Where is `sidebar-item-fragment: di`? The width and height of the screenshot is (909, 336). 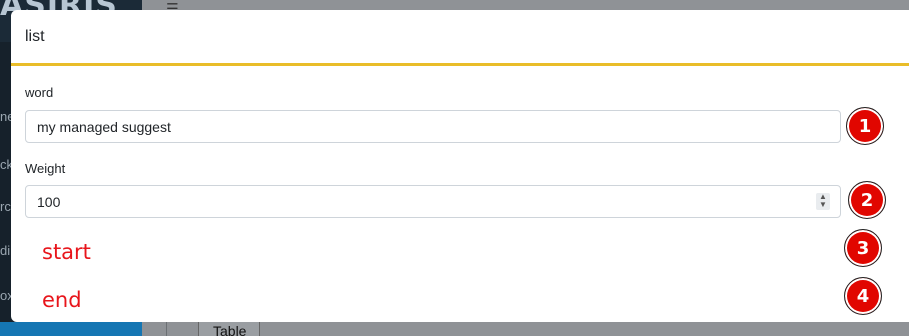
sidebar-item-fragment: di is located at coordinates (5, 250).